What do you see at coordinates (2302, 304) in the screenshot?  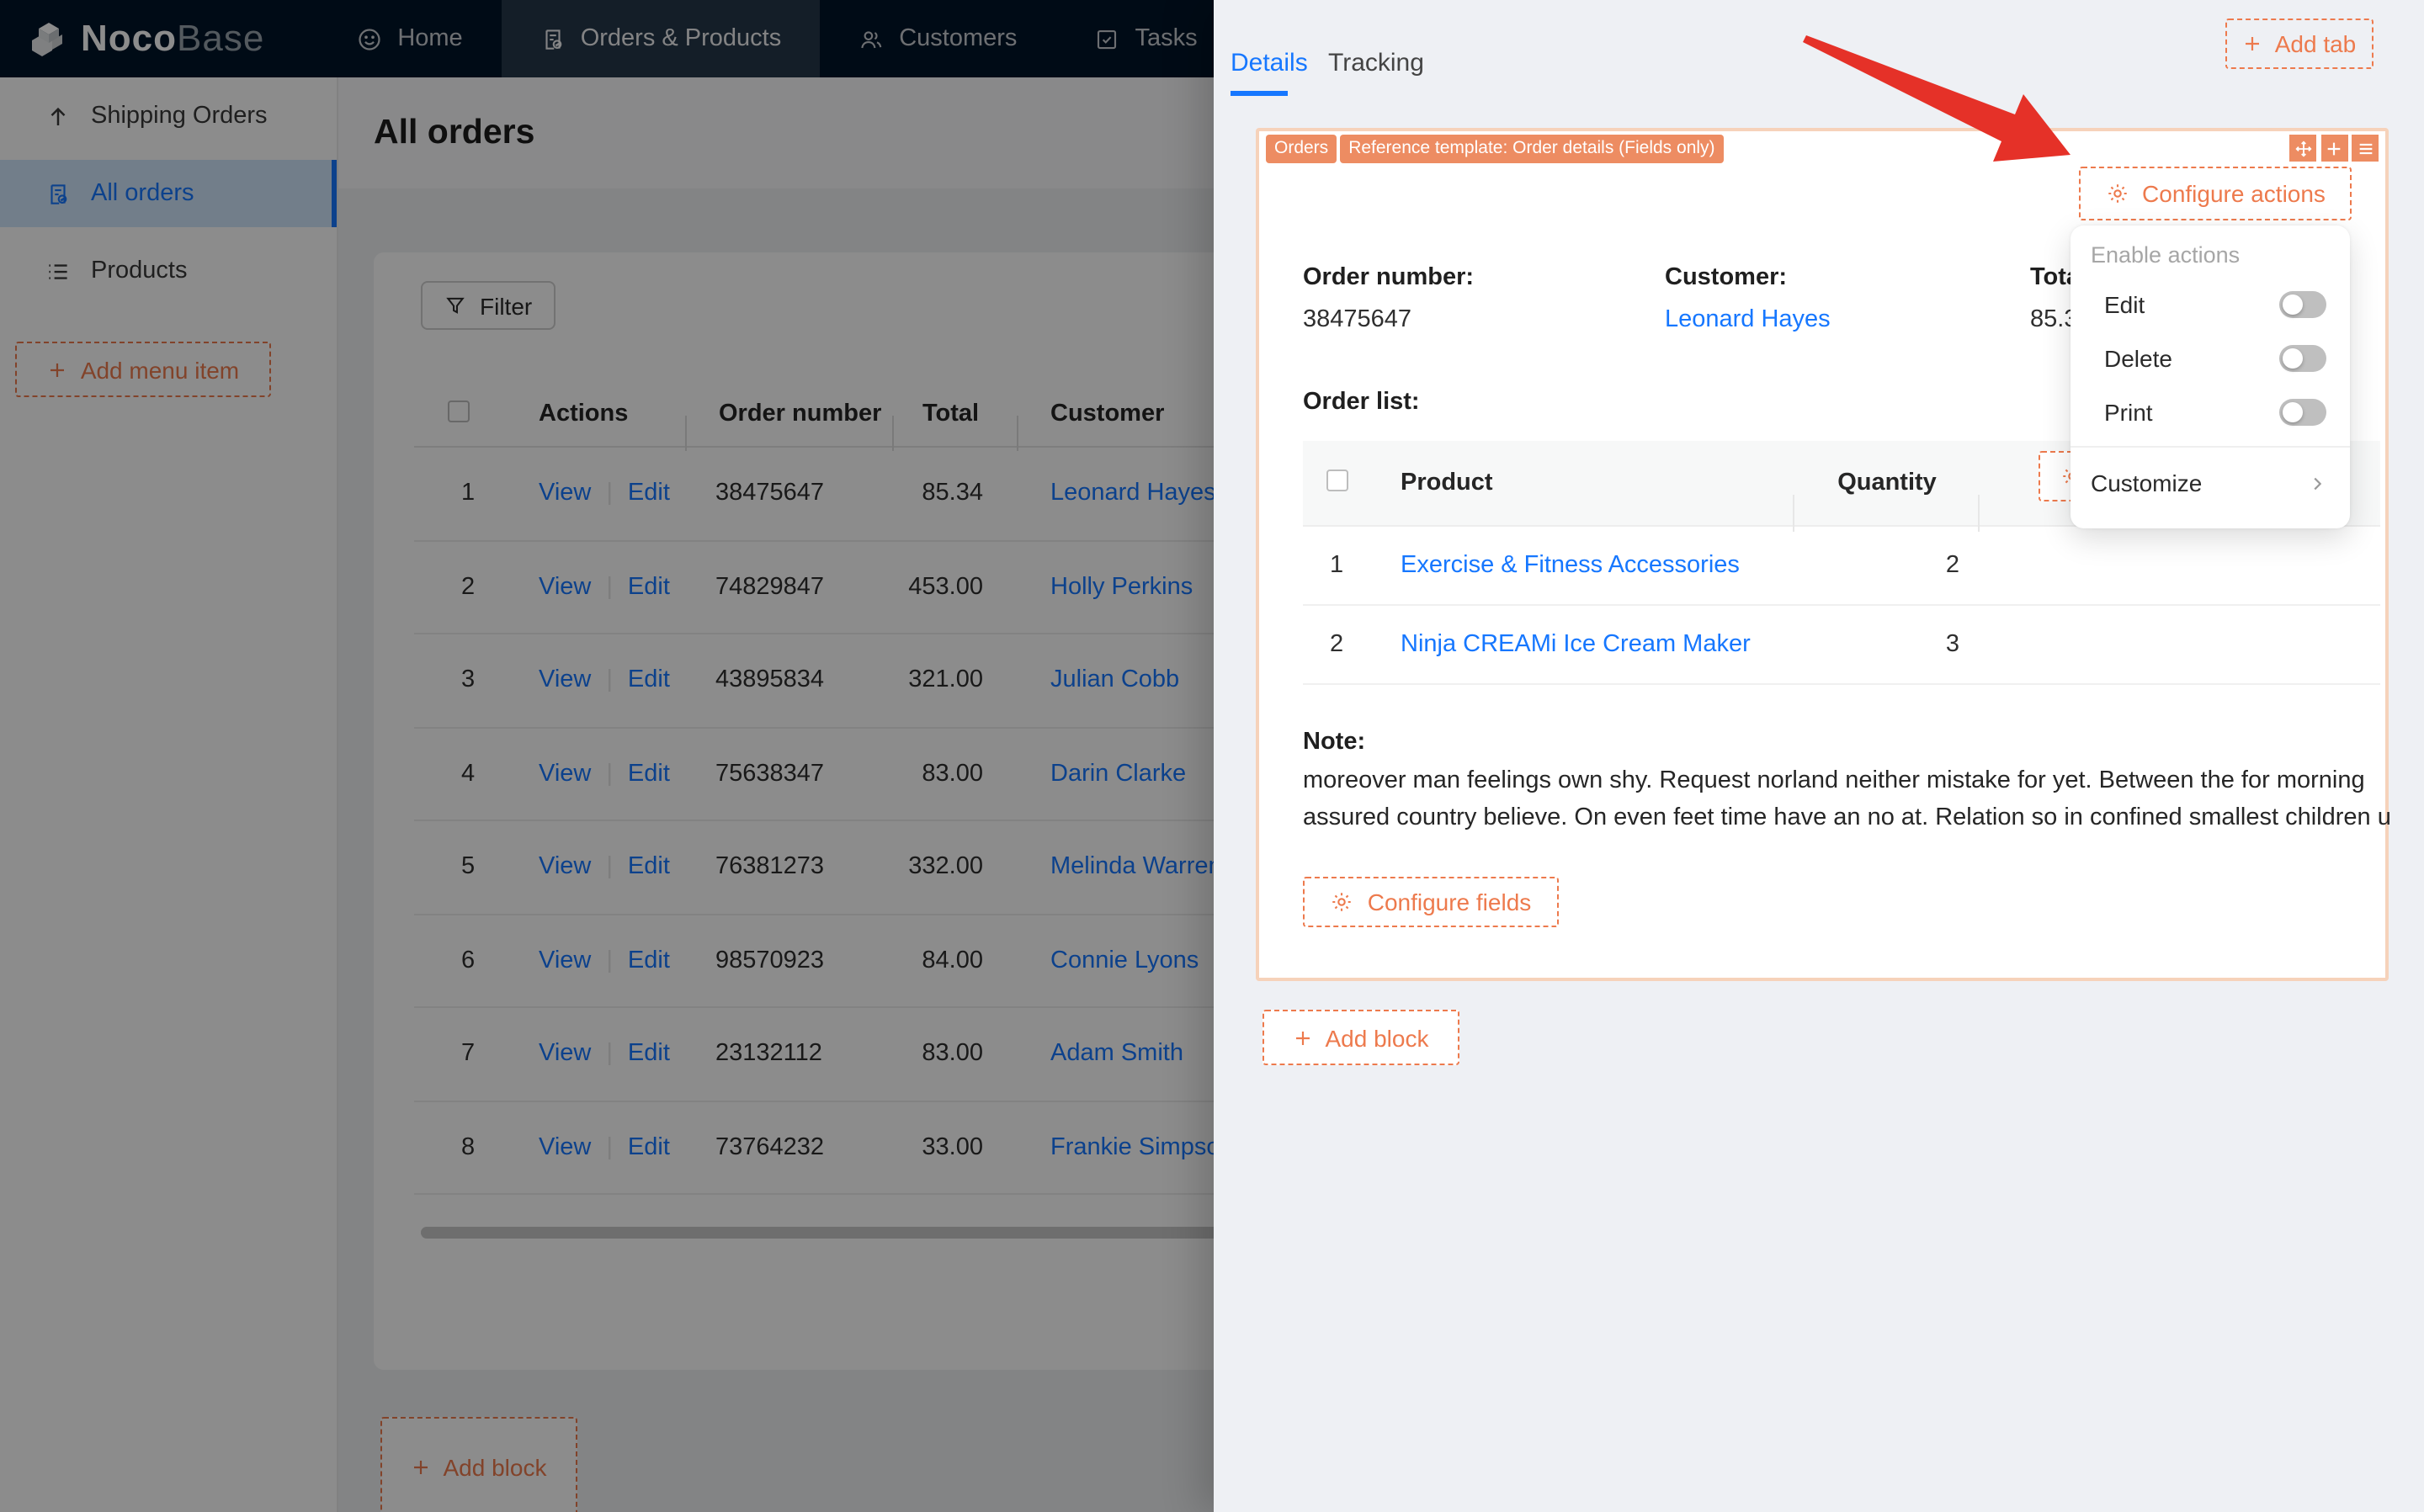 I see `edit-toggle` at bounding box center [2302, 304].